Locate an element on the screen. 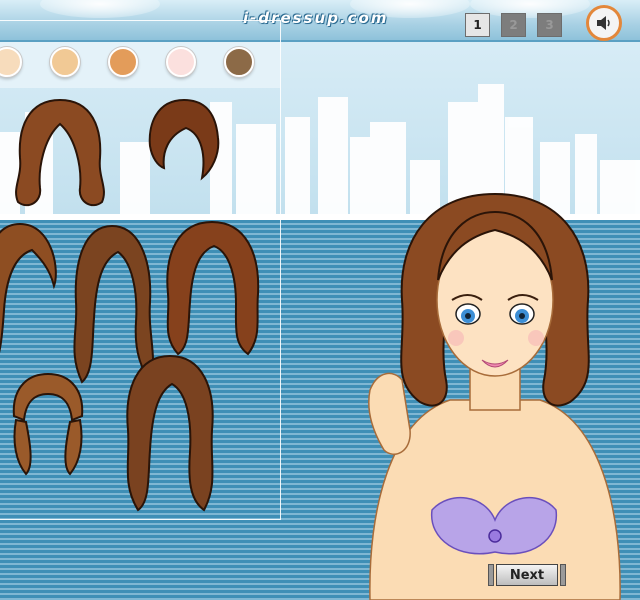  page-1-button: 1 is located at coordinates (477, 25).